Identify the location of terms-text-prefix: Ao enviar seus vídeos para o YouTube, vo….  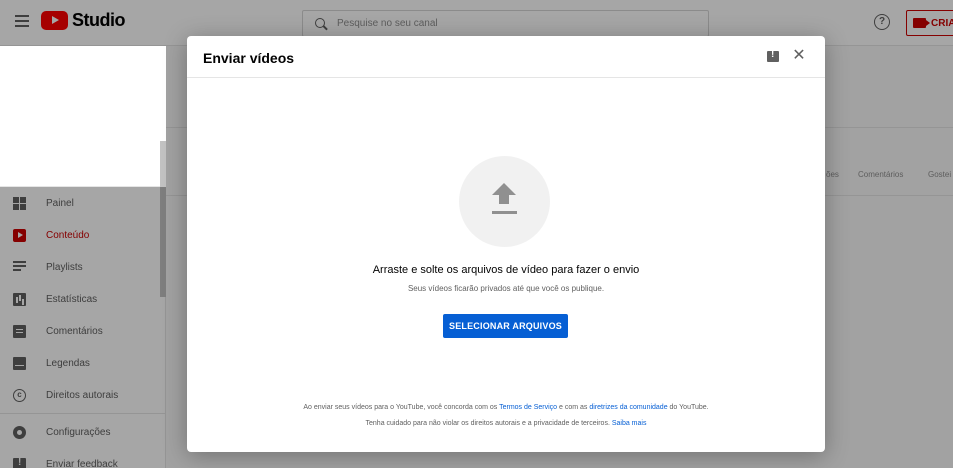
(401, 407).